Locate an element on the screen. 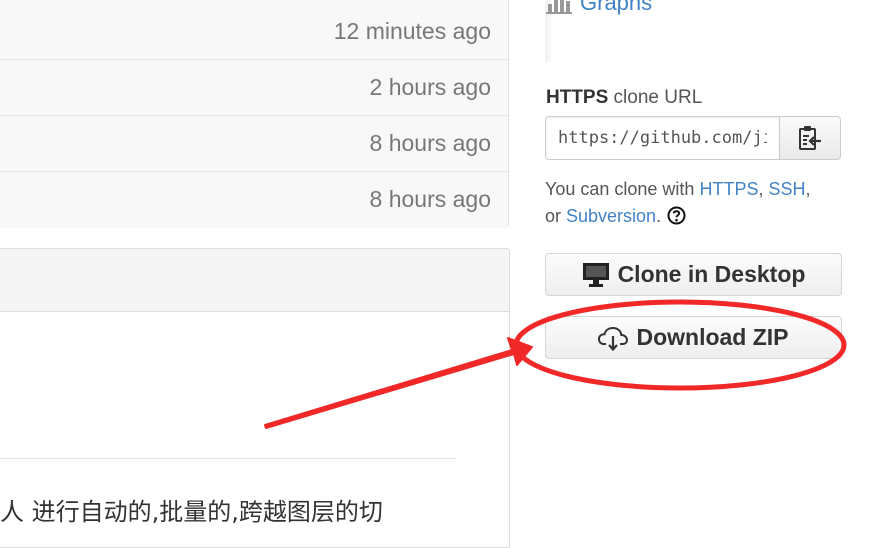 This screenshot has width=883, height=548. https-link: HTTPS is located at coordinates (728, 189).